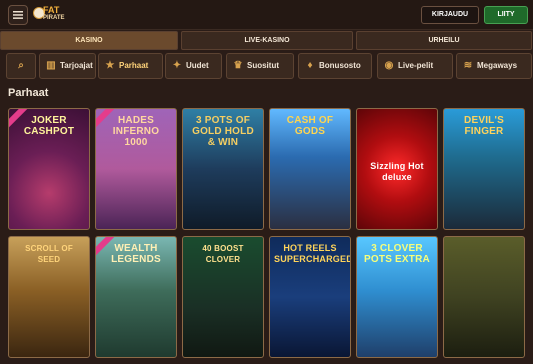 The height and width of the screenshot is (364, 533). I want to click on search-icon: ⌕, so click(21, 65).